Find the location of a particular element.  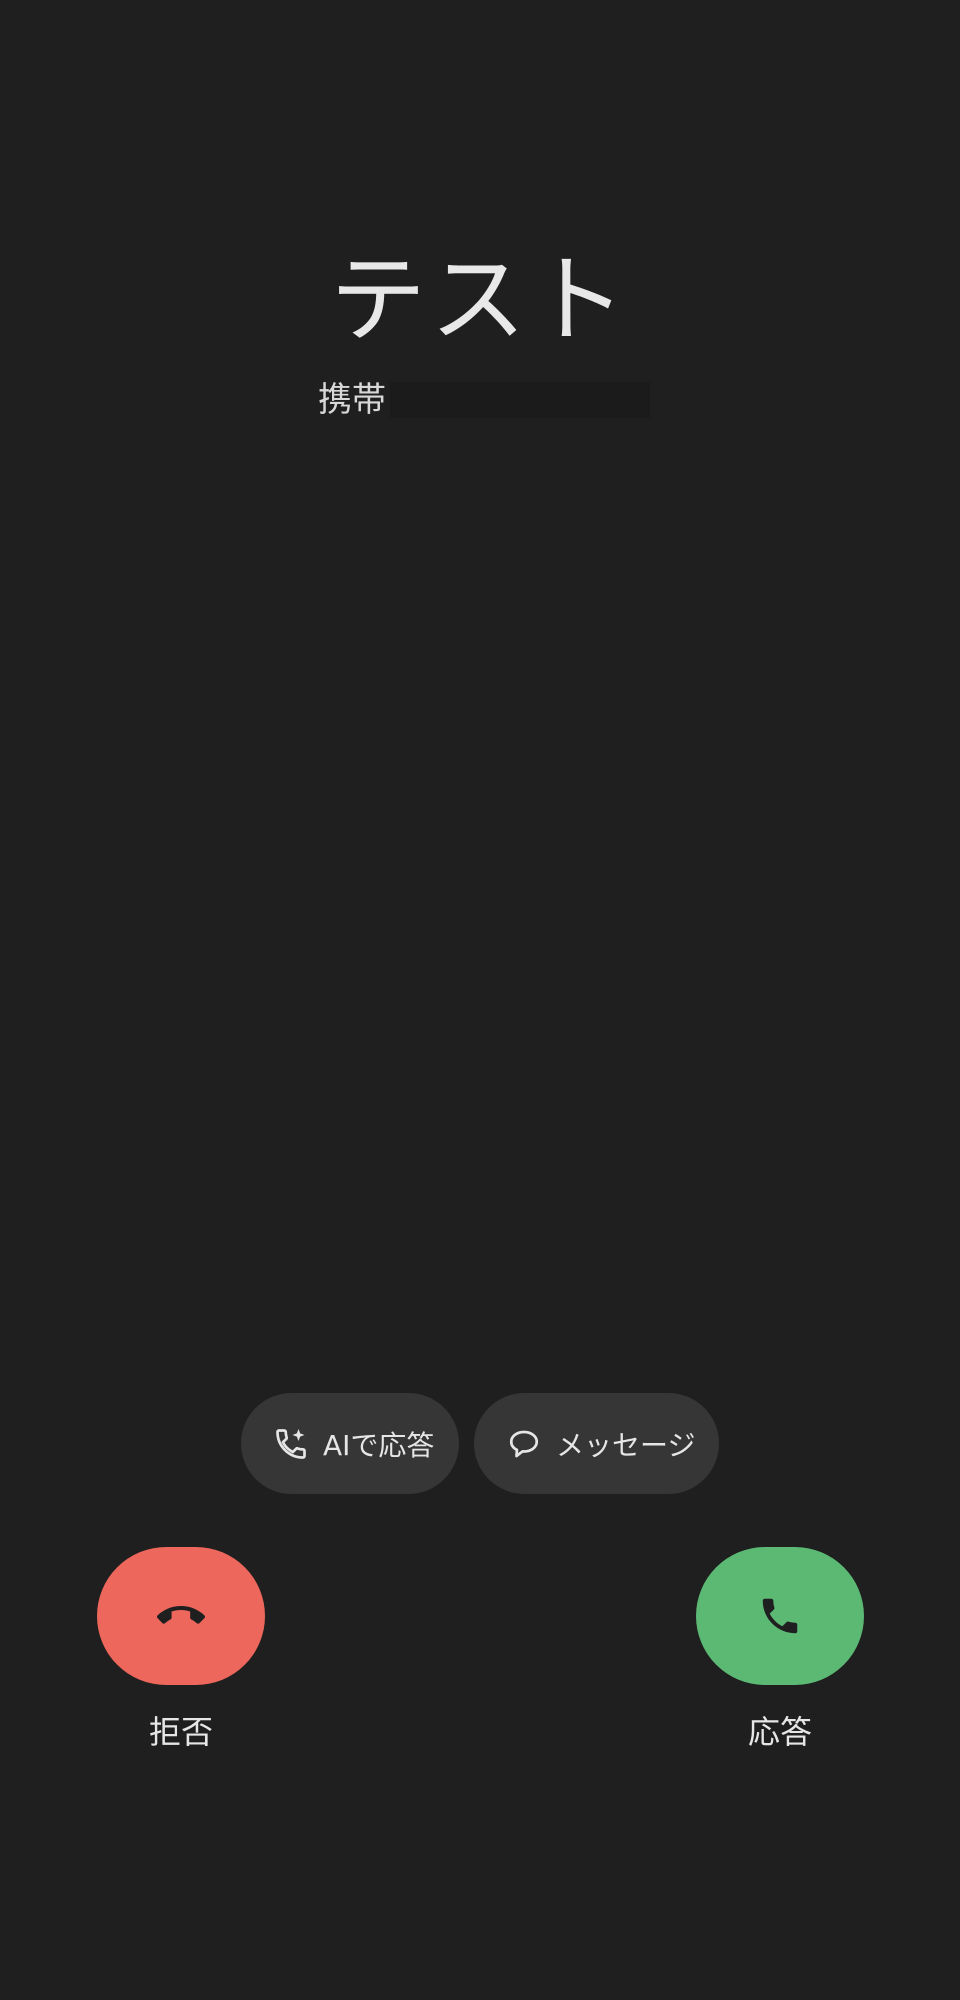

hang-up-icon is located at coordinates (181, 1615).